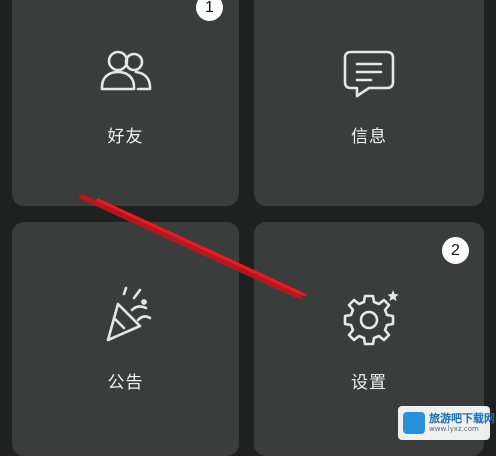 This screenshot has width=496, height=456. What do you see at coordinates (371, 318) in the screenshot?
I see `settings-icon` at bounding box center [371, 318].